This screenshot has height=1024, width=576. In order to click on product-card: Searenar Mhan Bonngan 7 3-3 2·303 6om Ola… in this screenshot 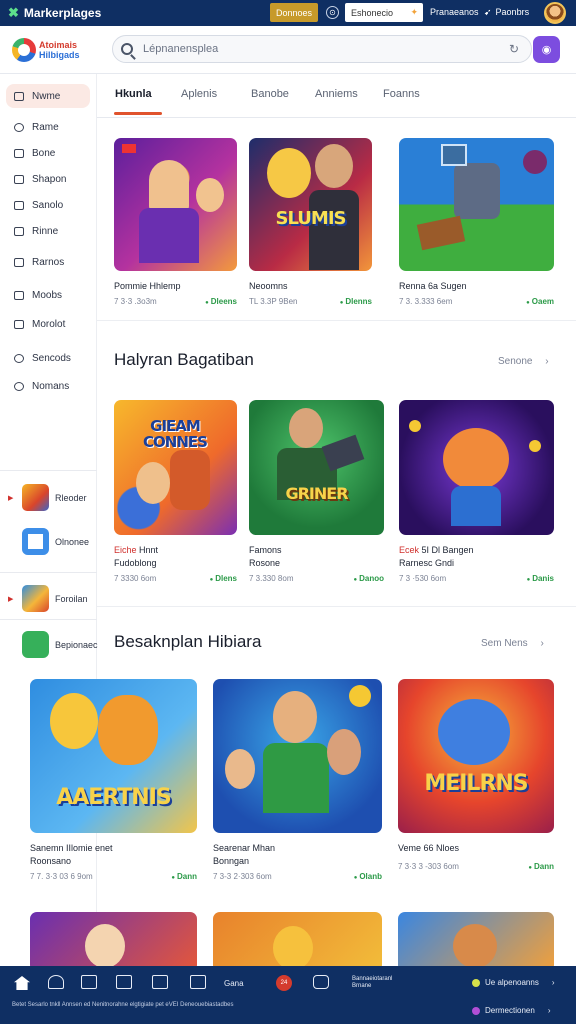, I will do `click(297, 781)`.